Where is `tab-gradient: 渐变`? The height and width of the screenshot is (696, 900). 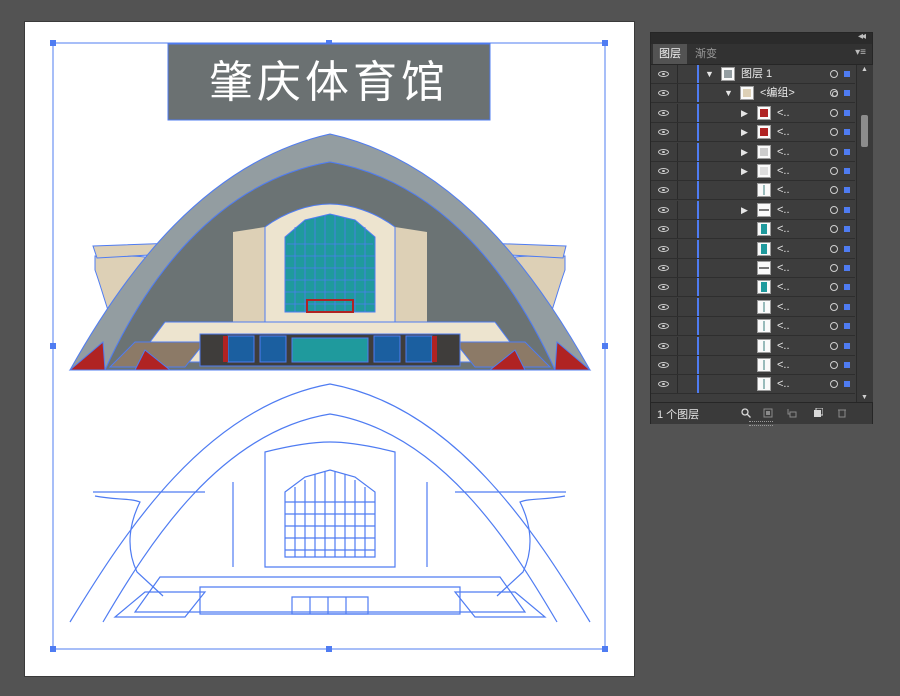 tab-gradient: 渐变 is located at coordinates (706, 54).